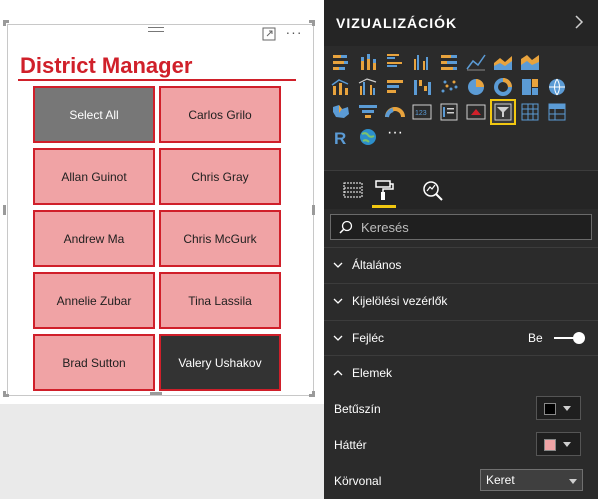  Describe the element at coordinates (558, 444) in the screenshot. I see `background-color-picker` at that location.